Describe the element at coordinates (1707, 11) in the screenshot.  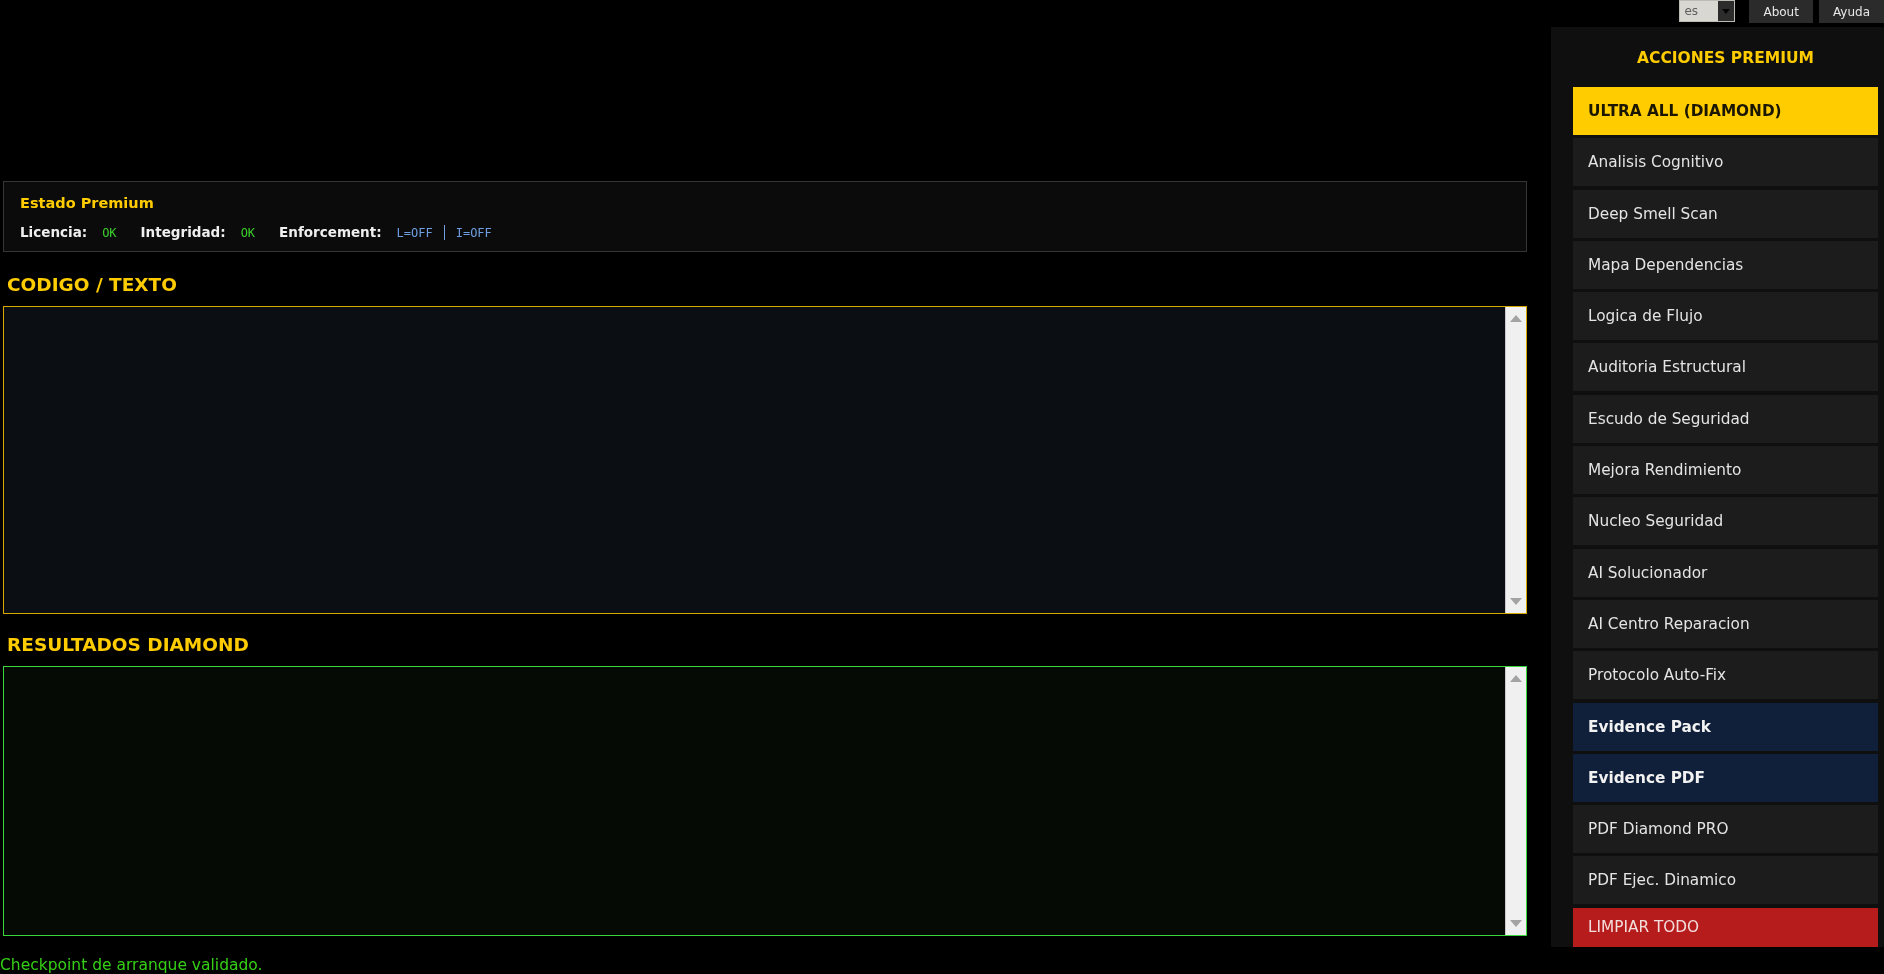
I see `language-select: es` at that location.